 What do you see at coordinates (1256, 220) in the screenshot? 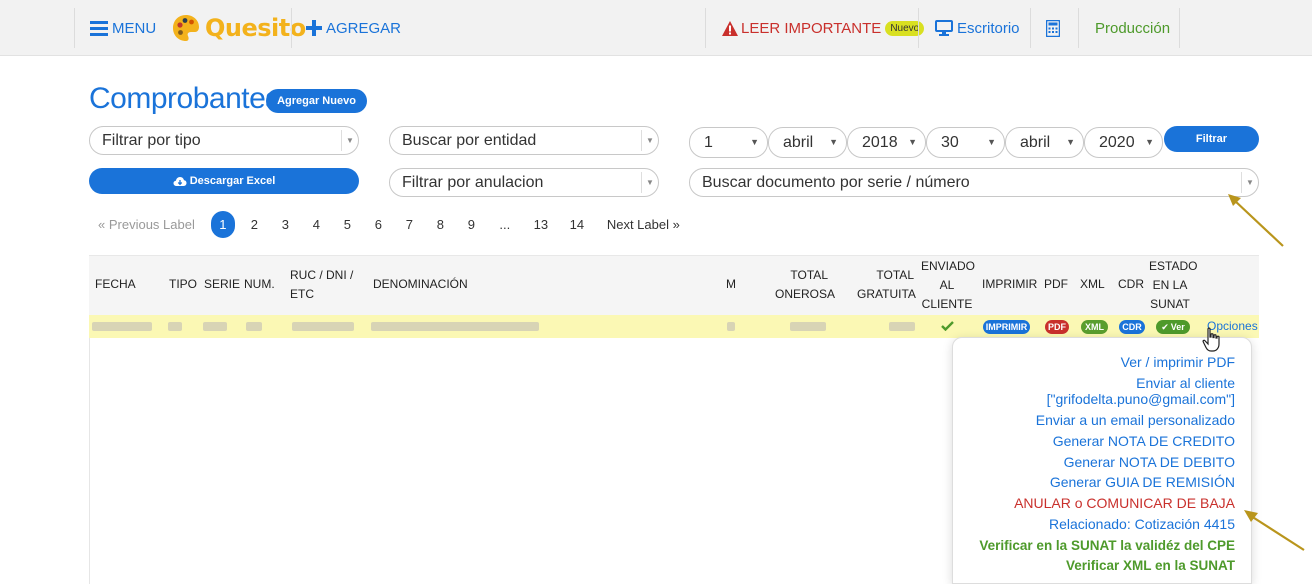
I see `annotation-arrow-icon` at bounding box center [1256, 220].